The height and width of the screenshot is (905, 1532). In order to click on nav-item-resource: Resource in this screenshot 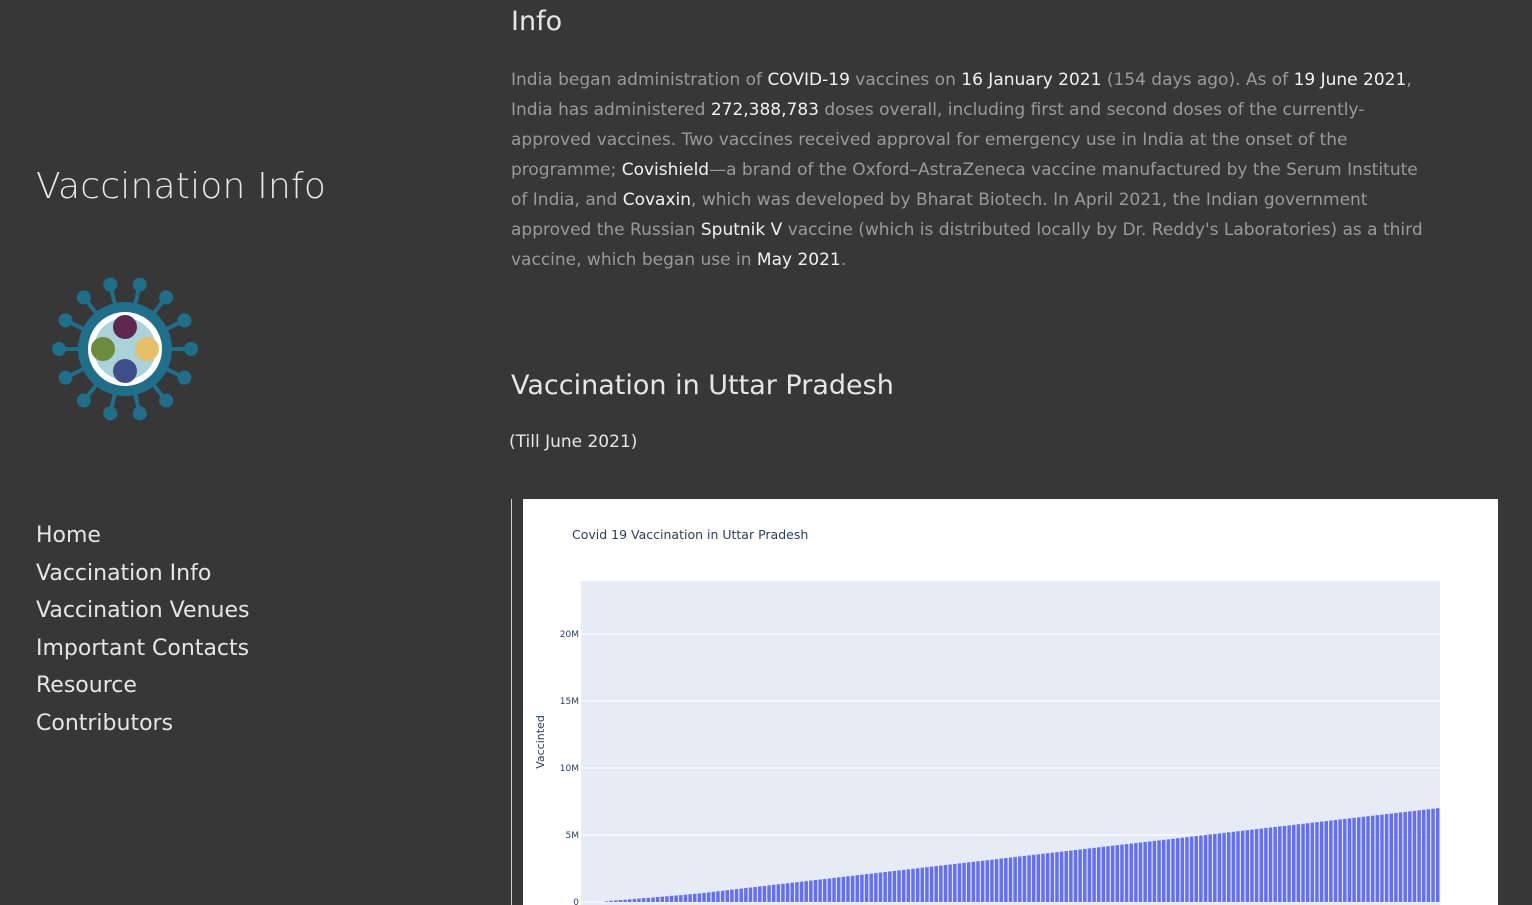, I will do `click(142, 686)`.